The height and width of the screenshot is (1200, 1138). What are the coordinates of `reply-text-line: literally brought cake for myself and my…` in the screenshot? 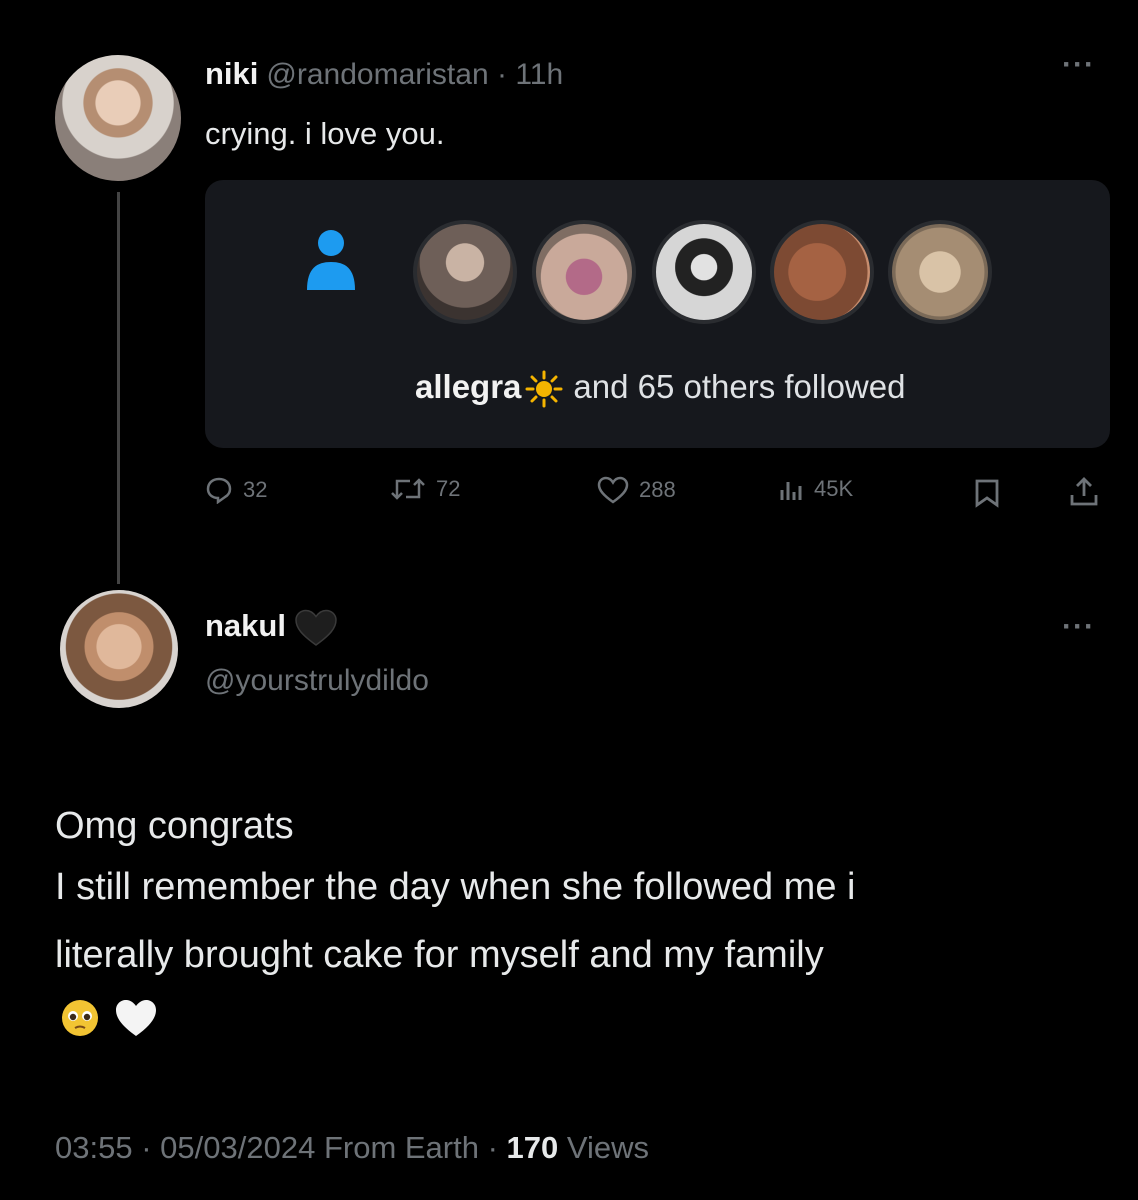 It's located at (439, 955).